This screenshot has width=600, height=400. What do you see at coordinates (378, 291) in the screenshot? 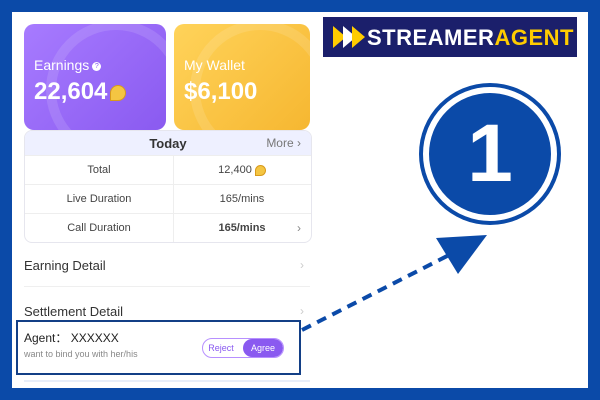
I see `arrow-line` at bounding box center [378, 291].